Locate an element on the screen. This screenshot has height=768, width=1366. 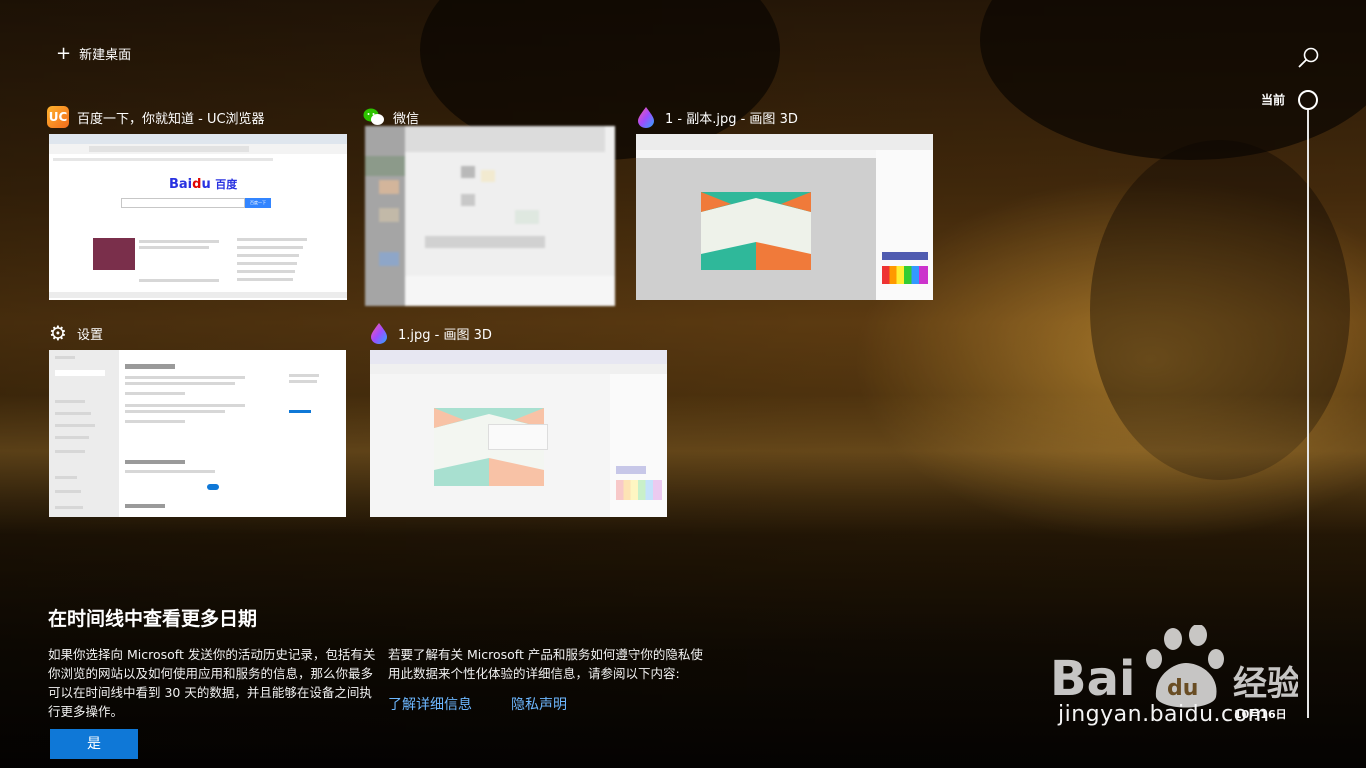
watermark-url: jingyan.baidu.com is located at coordinates (1164, 714).